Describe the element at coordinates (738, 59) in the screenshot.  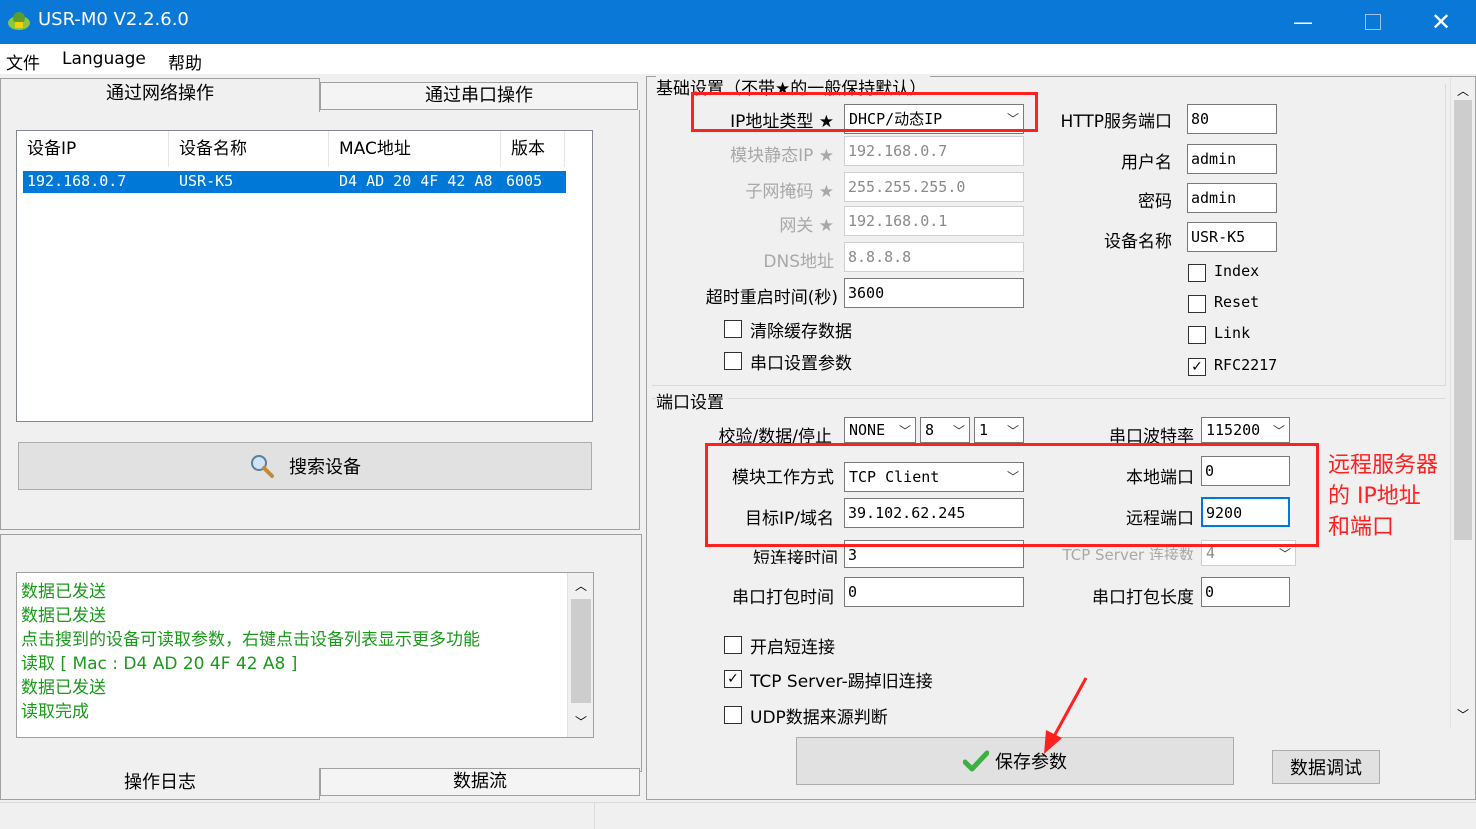
I see `menu-bar: 文件 Language 帮助` at that location.